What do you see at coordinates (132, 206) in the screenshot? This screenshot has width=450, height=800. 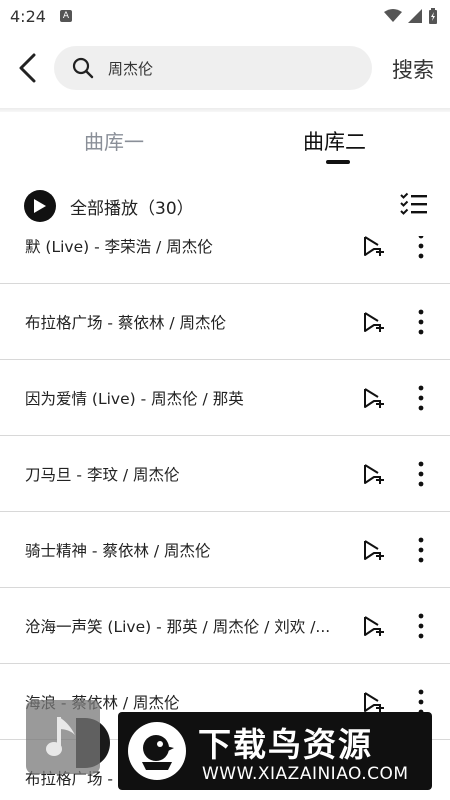 I see `play-all-label: 全部播放（30）` at bounding box center [132, 206].